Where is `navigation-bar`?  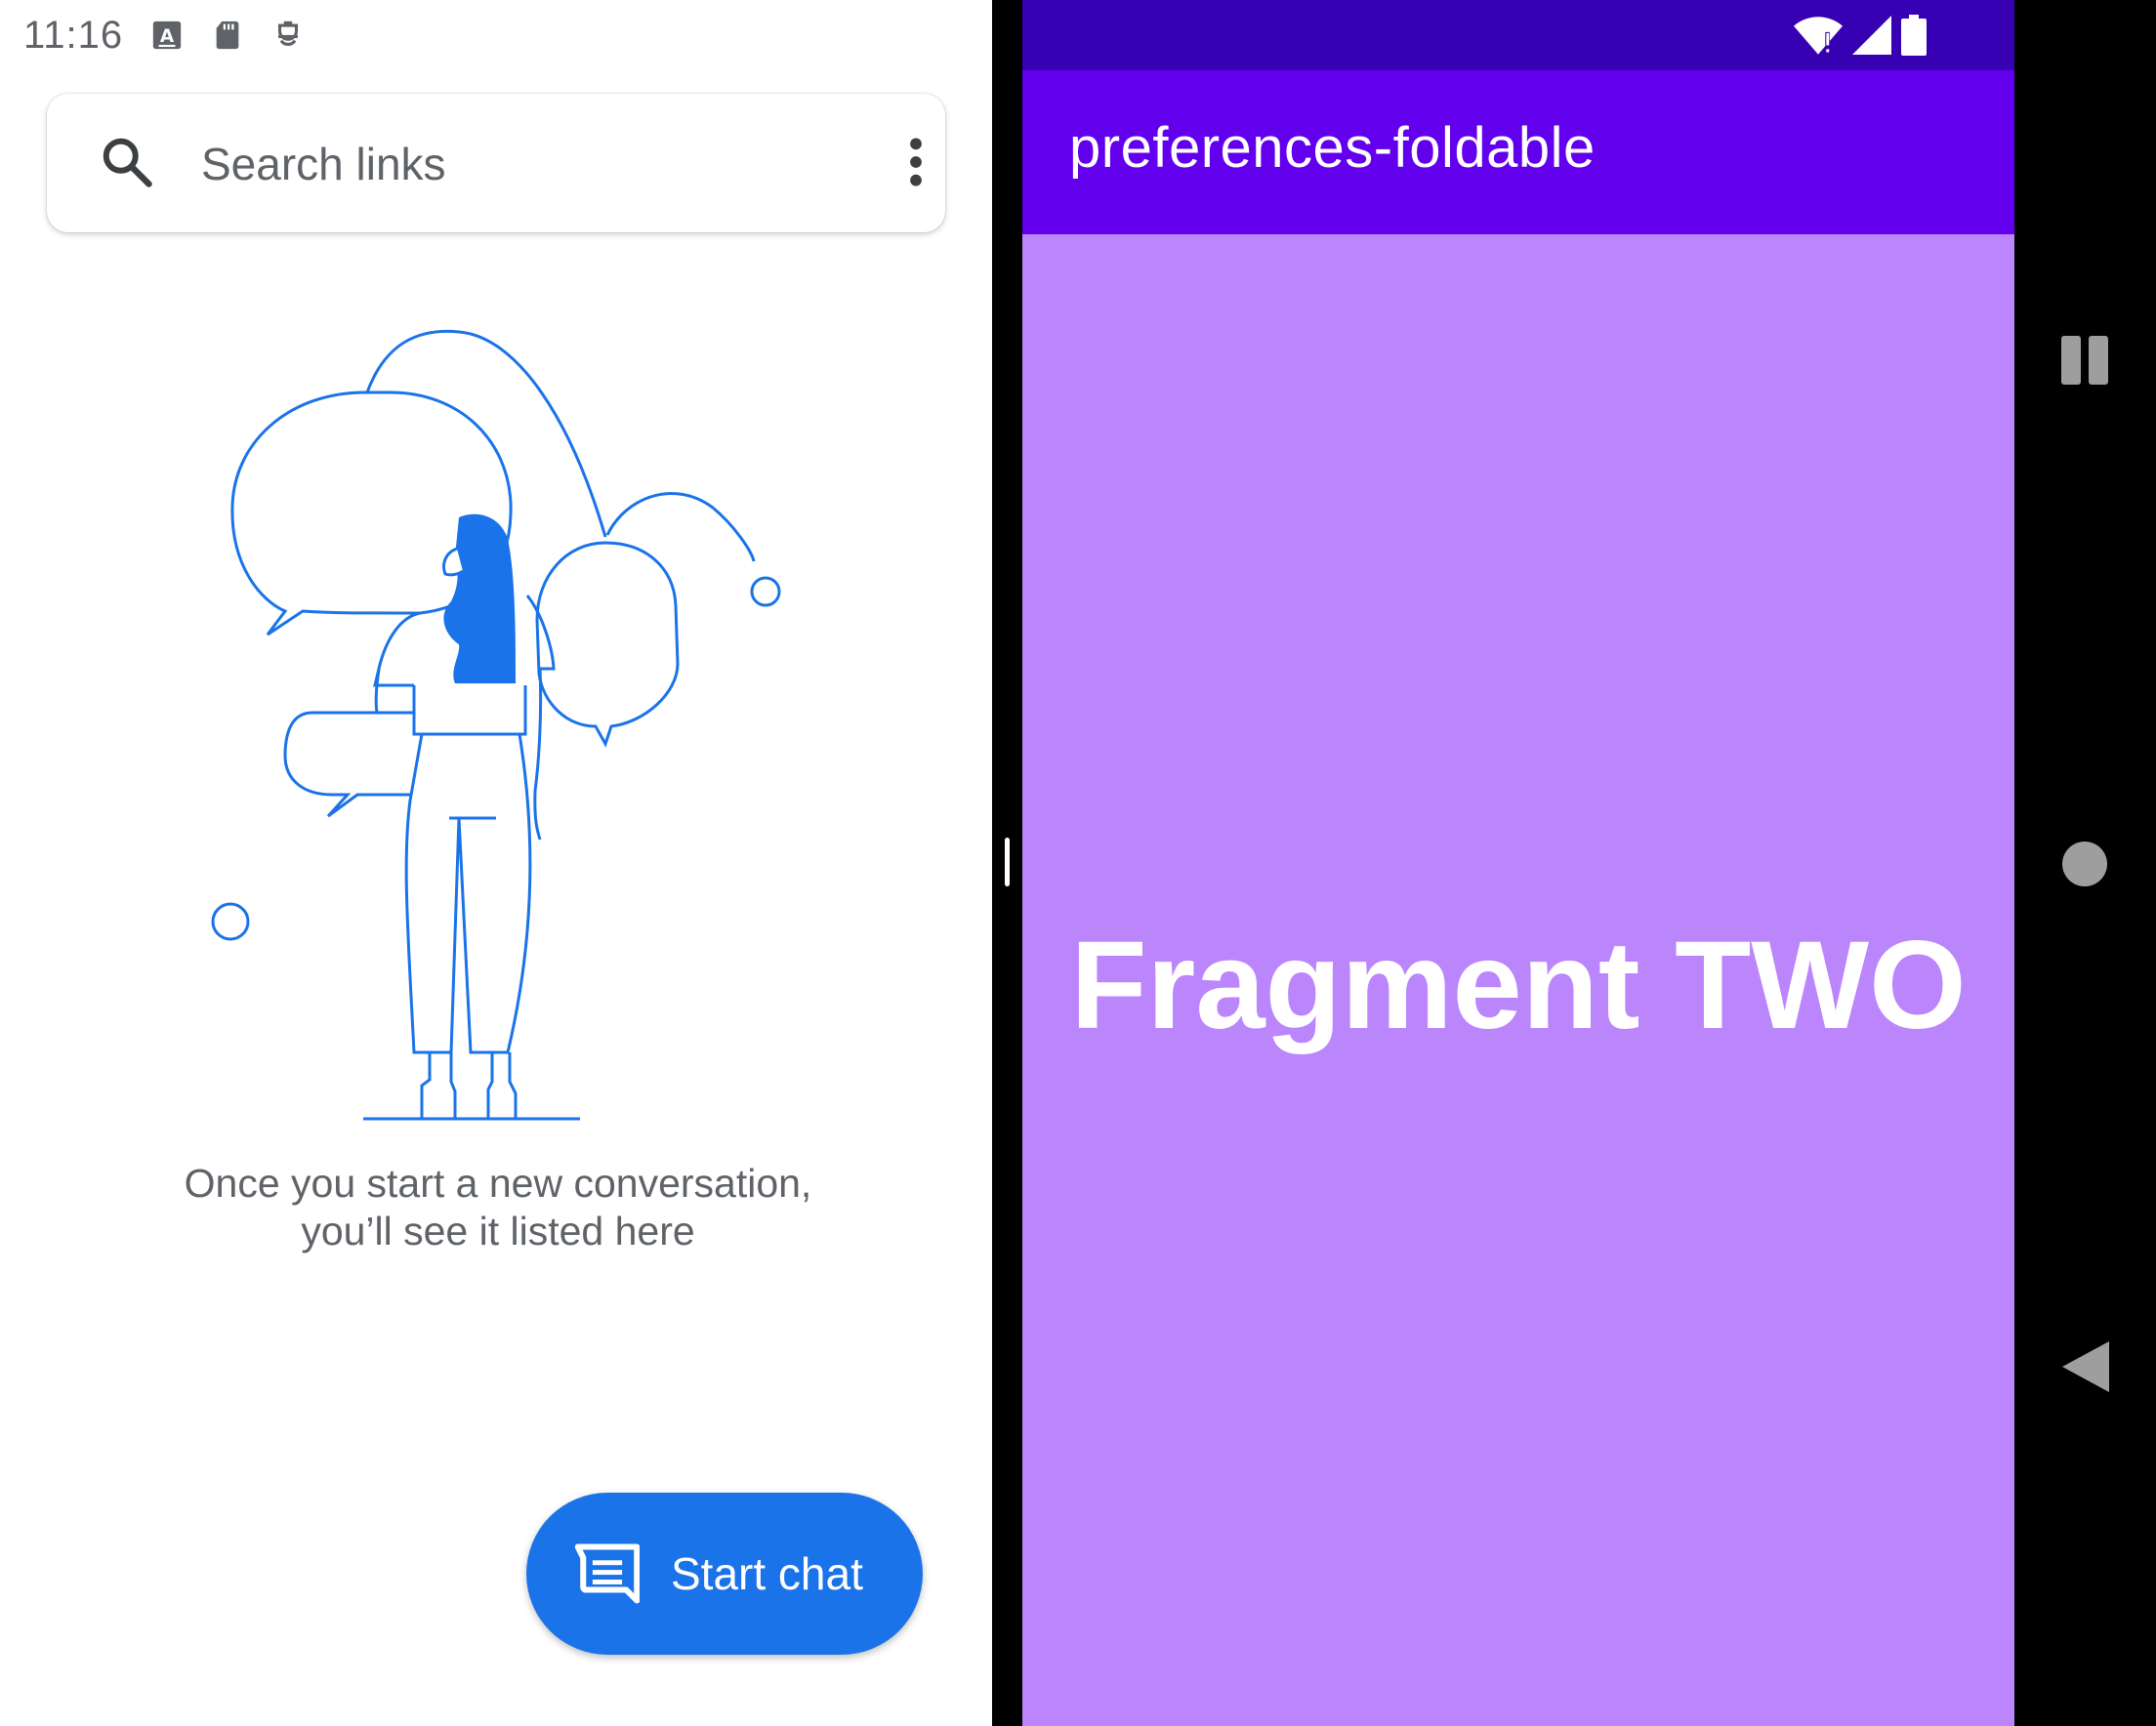 navigation-bar is located at coordinates (2085, 863).